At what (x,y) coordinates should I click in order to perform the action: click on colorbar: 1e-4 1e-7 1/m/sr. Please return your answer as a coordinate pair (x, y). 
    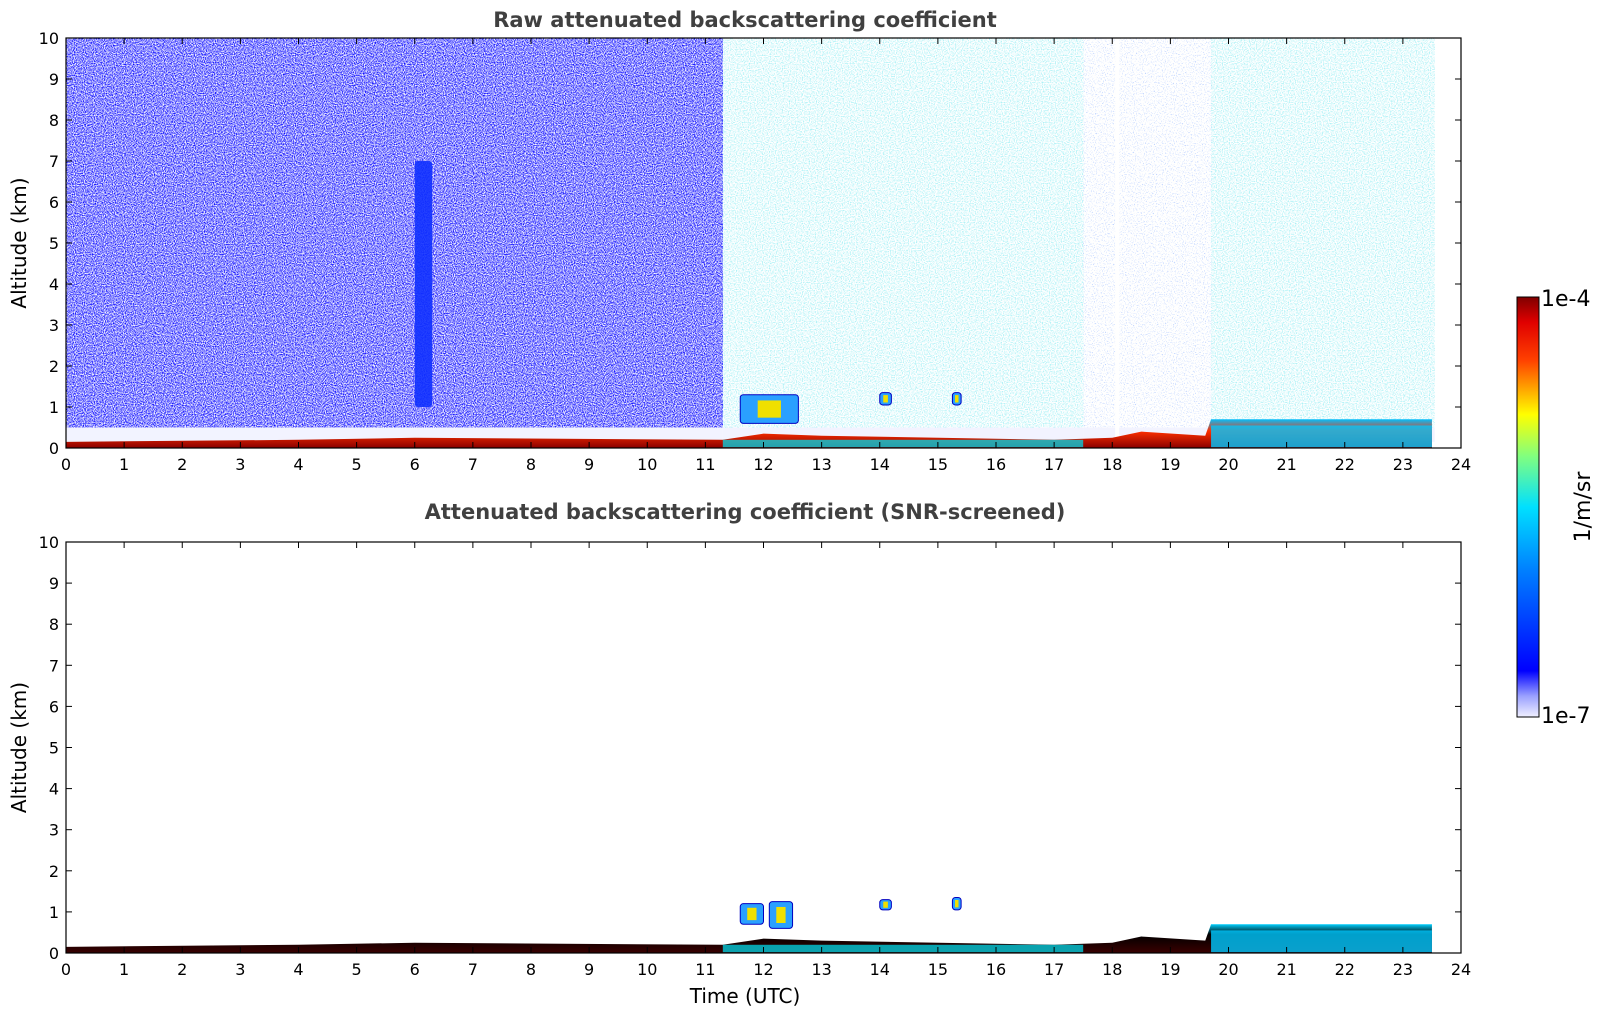
    Looking at the image, I should click on (1556, 508).